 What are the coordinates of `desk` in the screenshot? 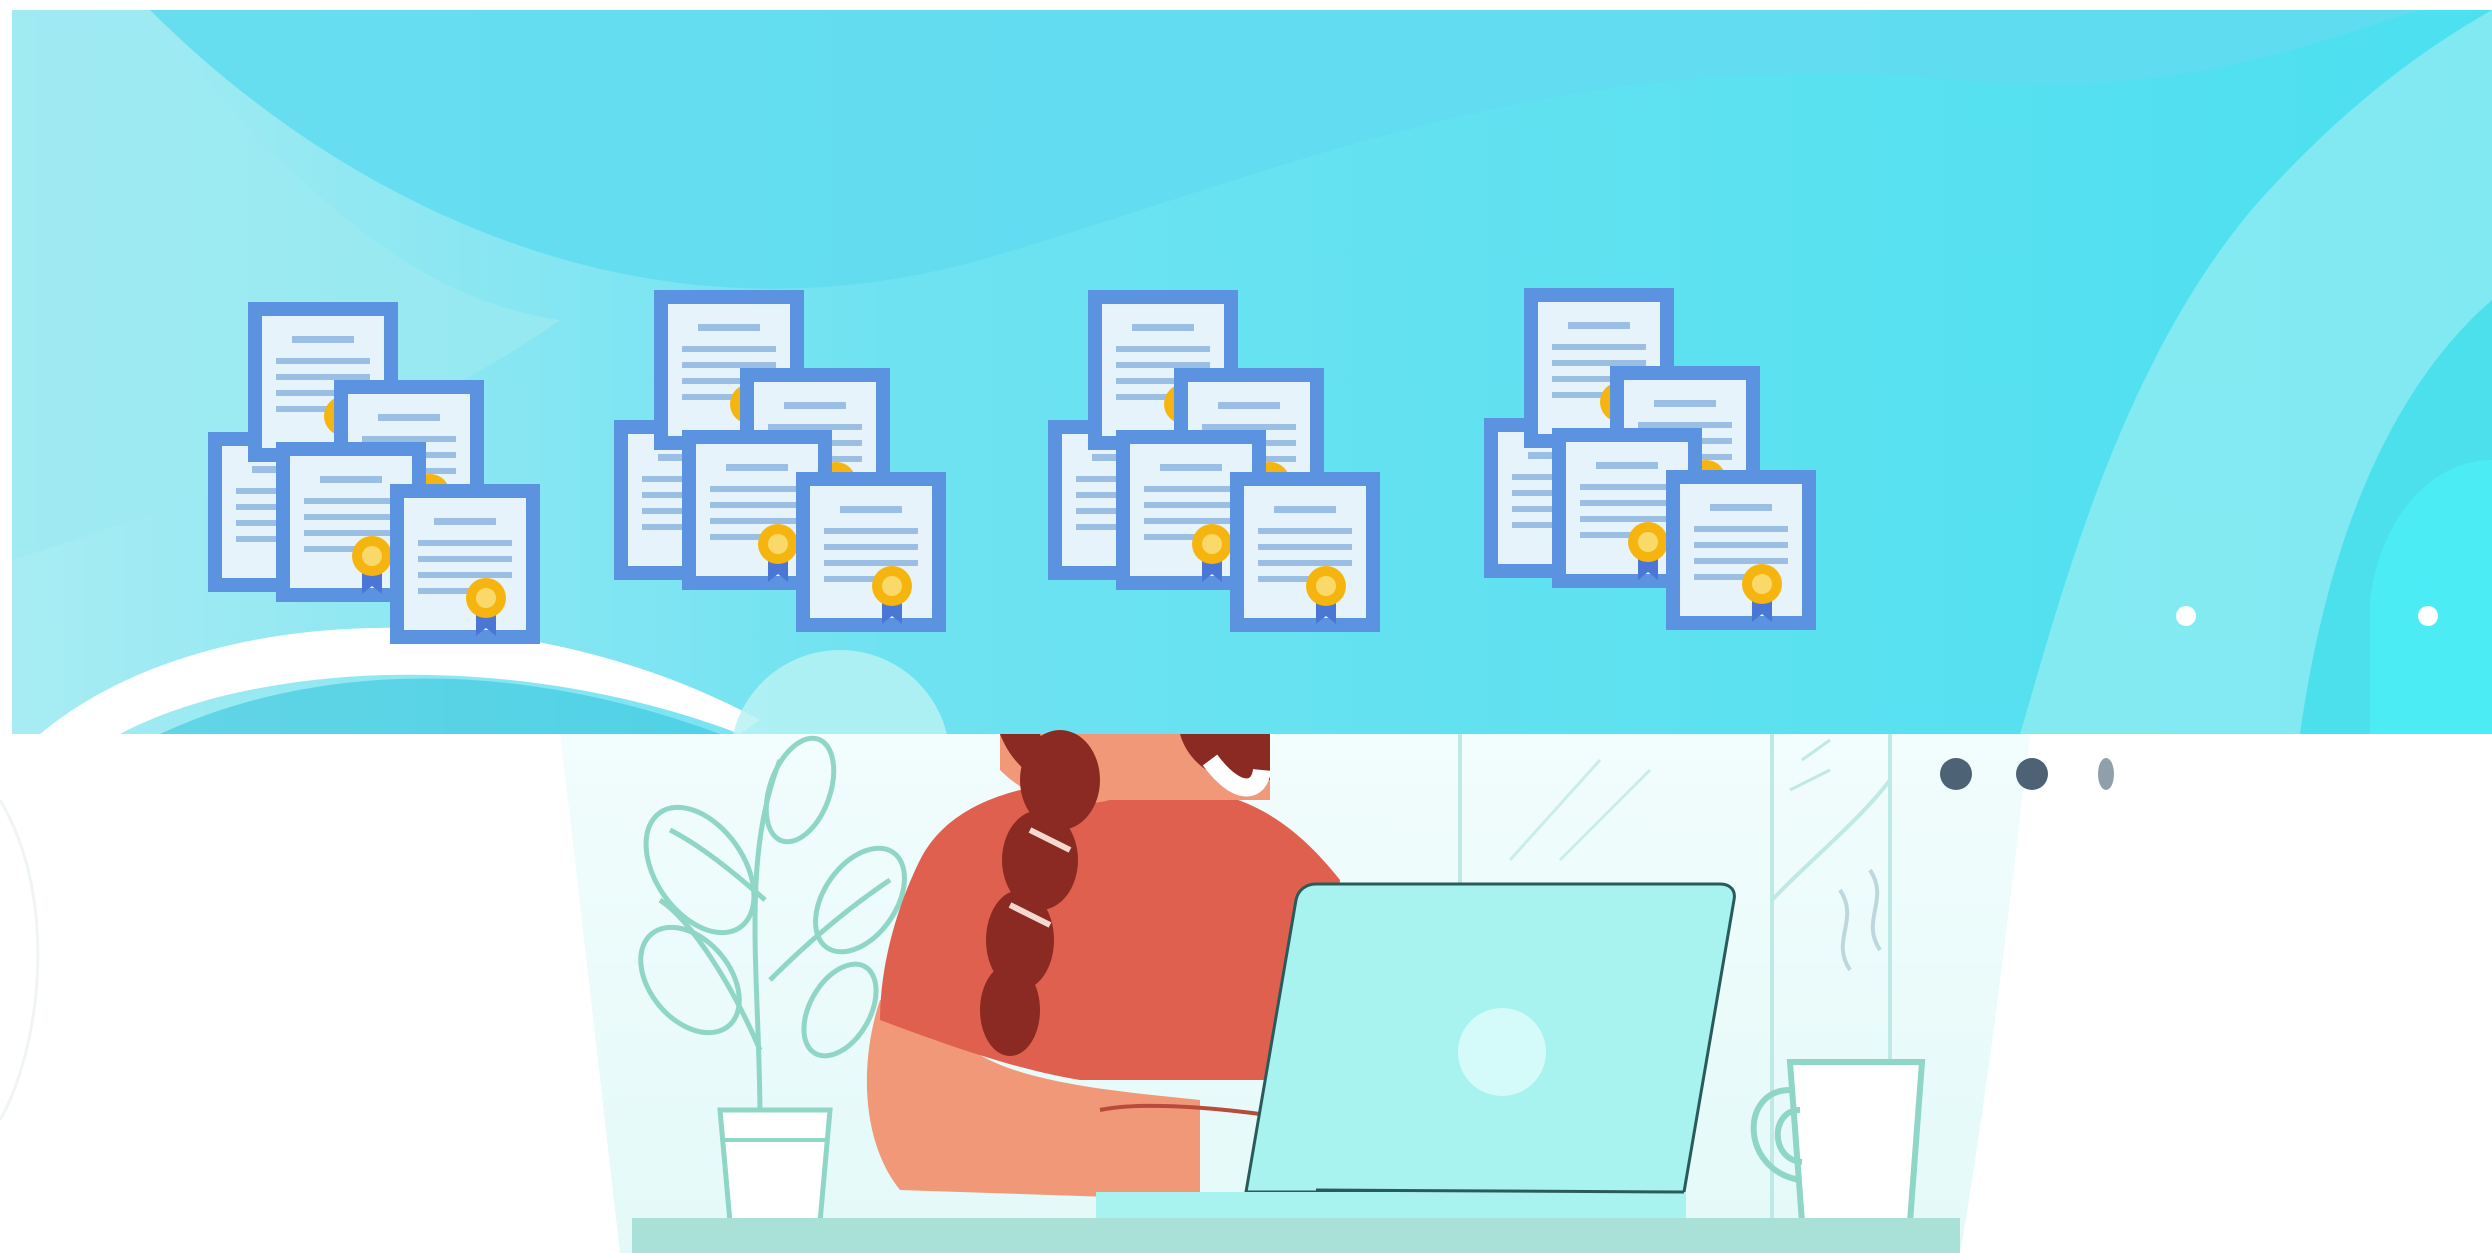 It's located at (1296, 1235).